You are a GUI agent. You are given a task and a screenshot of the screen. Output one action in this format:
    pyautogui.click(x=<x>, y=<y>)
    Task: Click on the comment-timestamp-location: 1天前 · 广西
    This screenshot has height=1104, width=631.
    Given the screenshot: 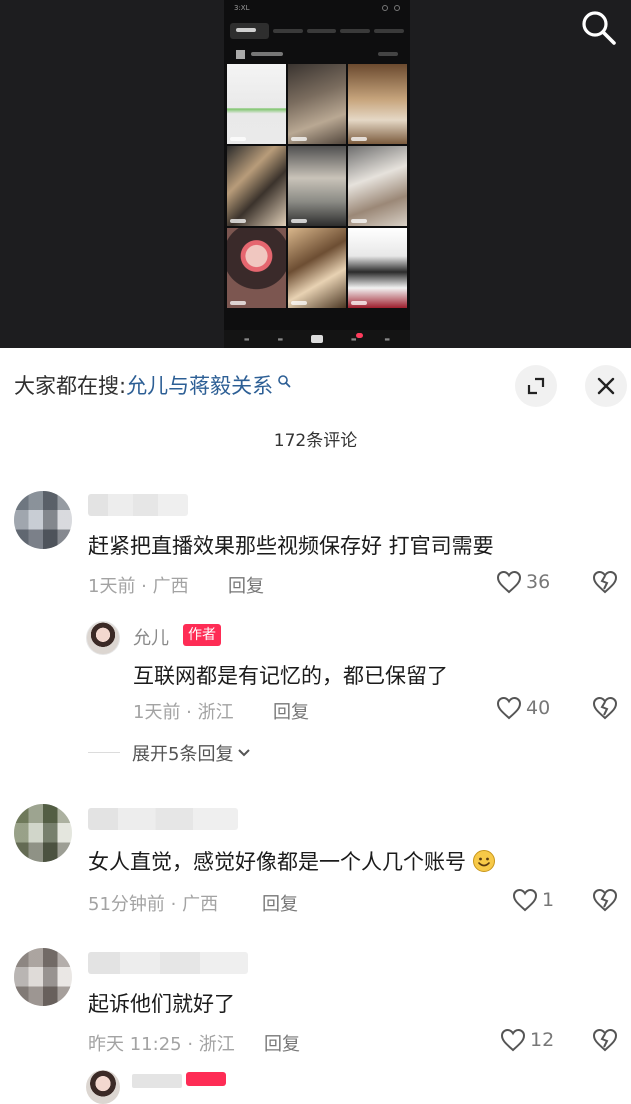 What is the action you would take?
    pyautogui.click(x=138, y=586)
    